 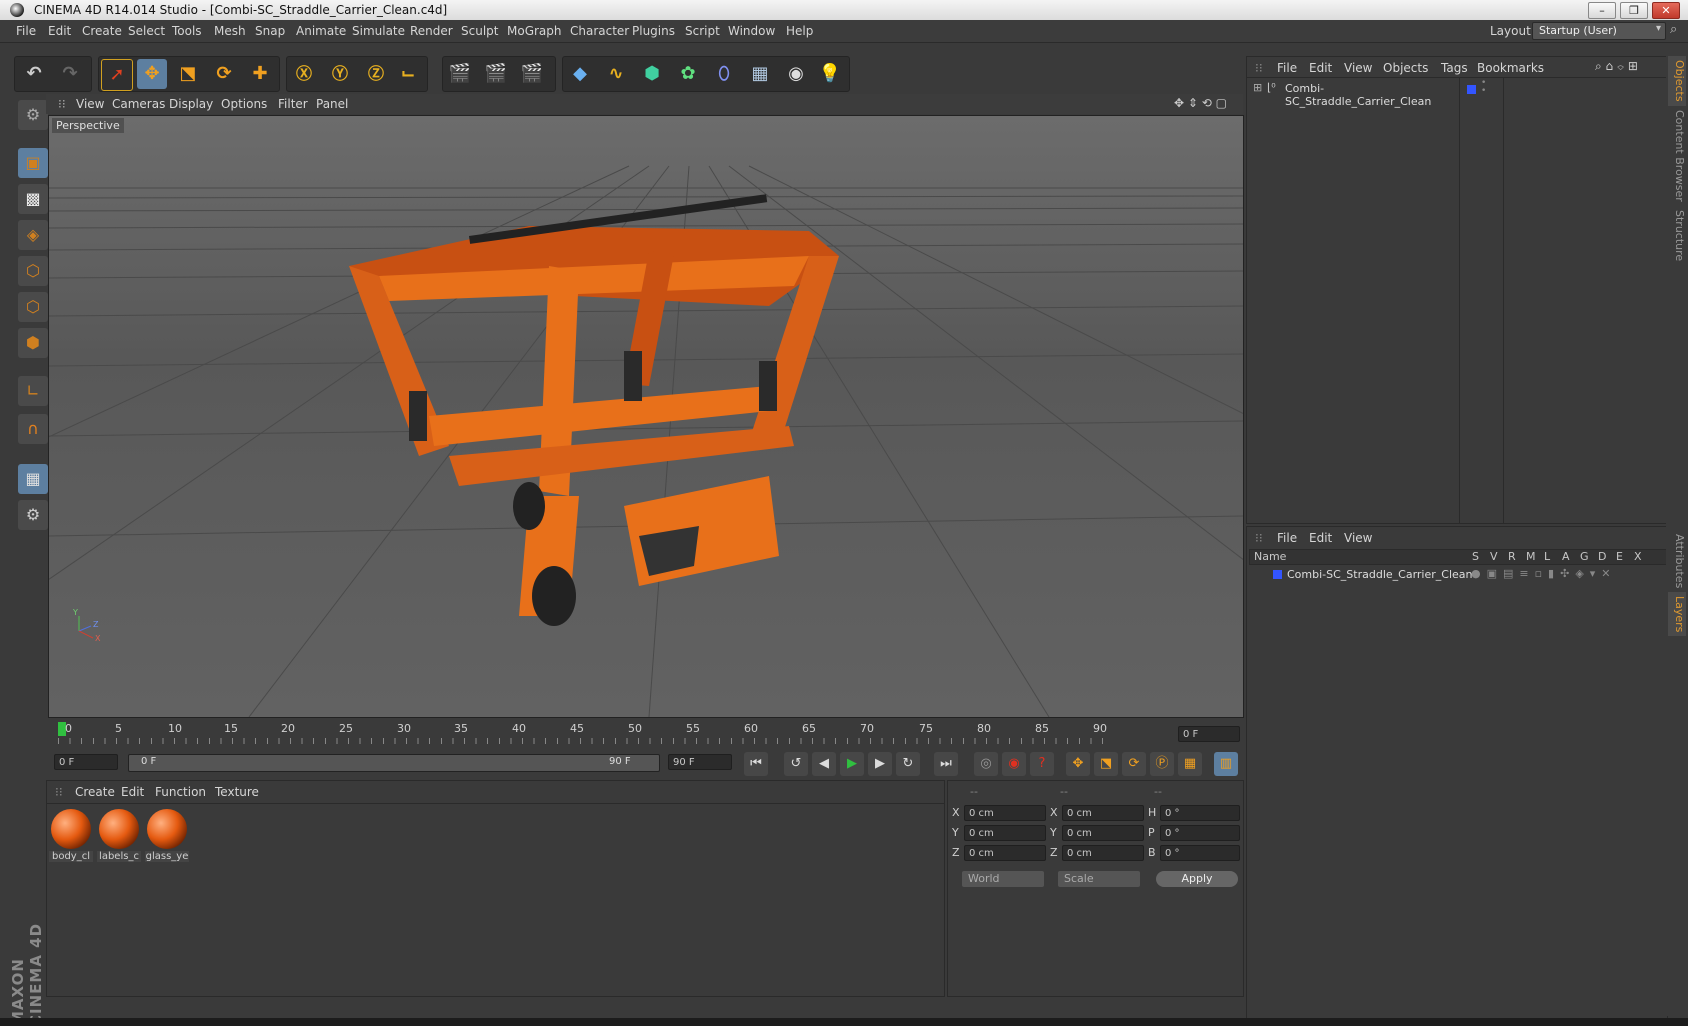 I want to click on tab-structure: Structure, so click(x=1677, y=235).